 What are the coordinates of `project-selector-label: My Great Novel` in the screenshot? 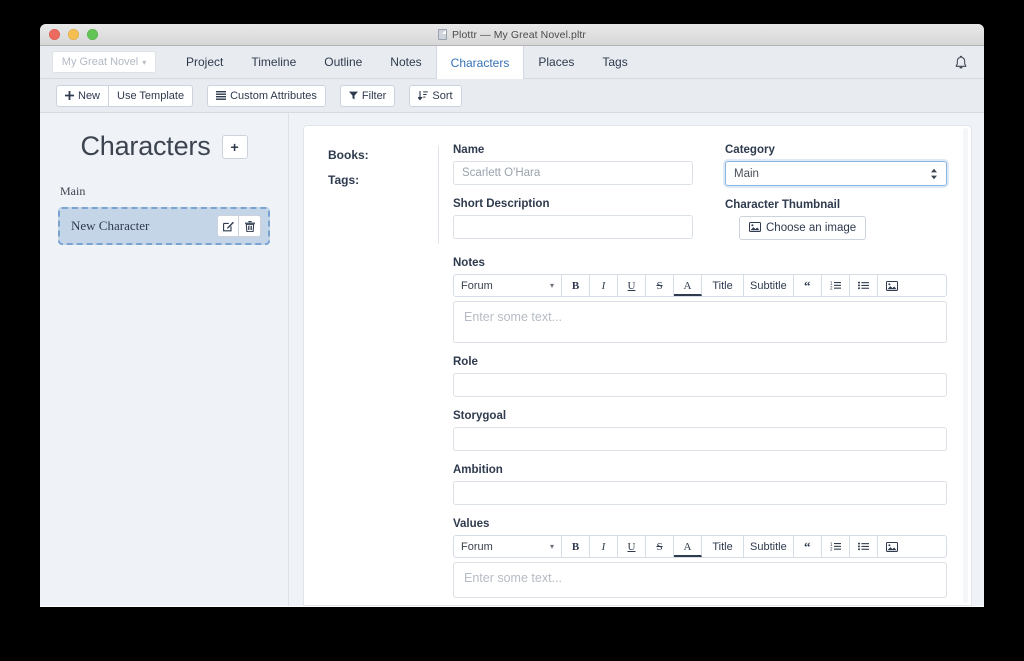 It's located at (100, 62).